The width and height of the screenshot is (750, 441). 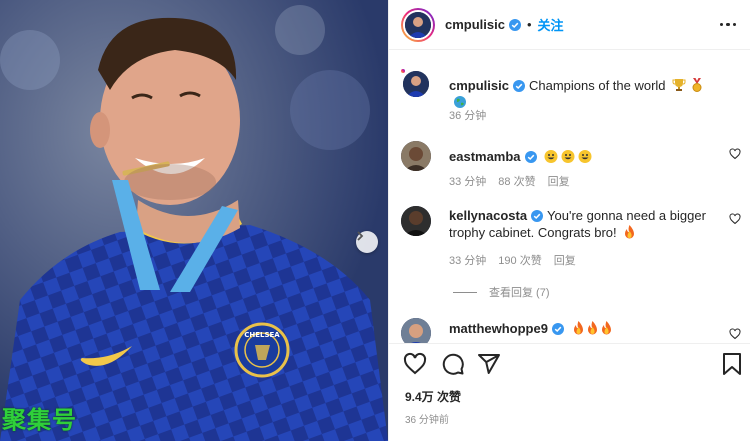 I want to click on trophy-icon, so click(x=679, y=85).